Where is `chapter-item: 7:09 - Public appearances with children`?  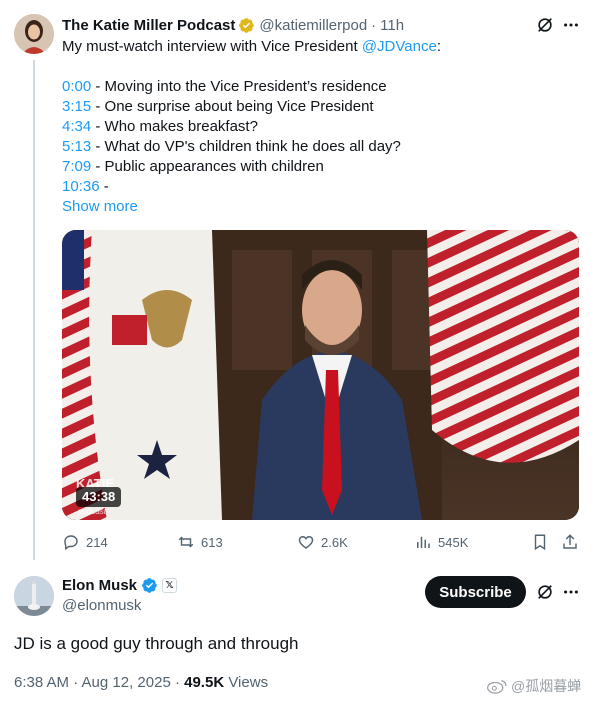 chapter-item: 7:09 - Public appearances with children is located at coordinates (231, 167).